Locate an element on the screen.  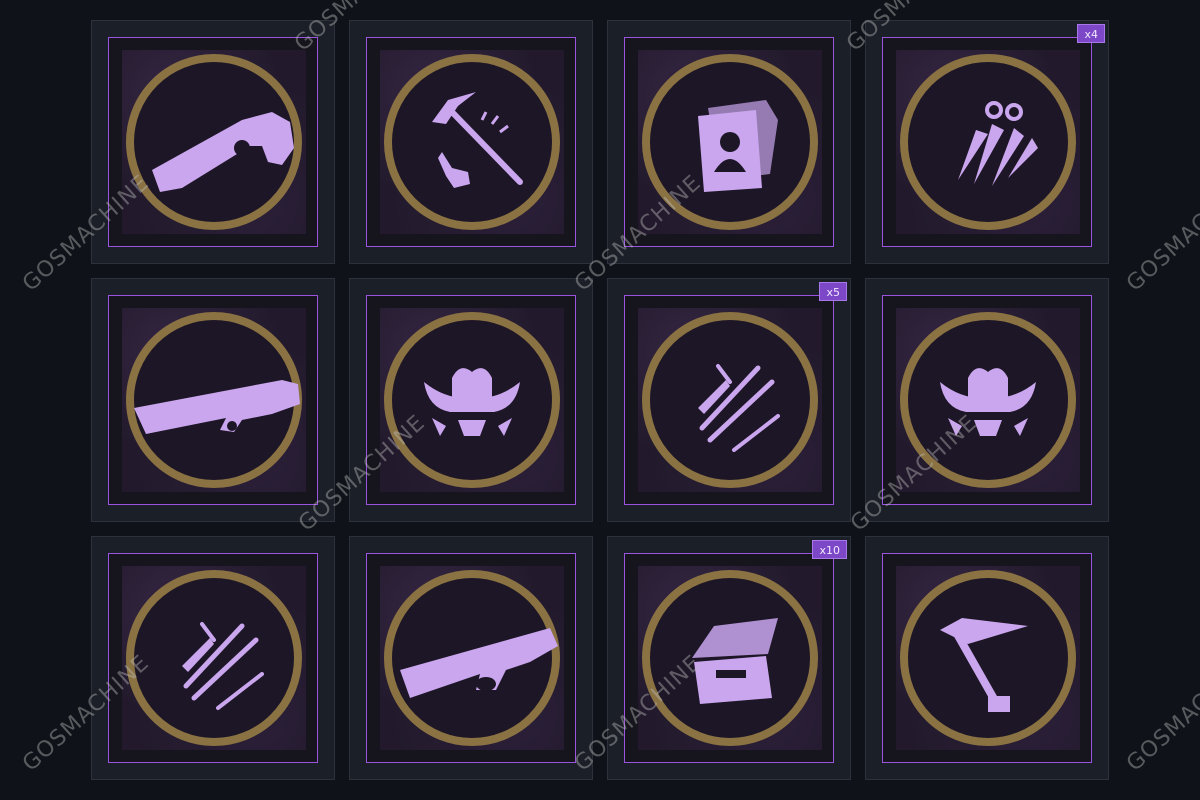
ammo-crate-icon is located at coordinates (730, 658).